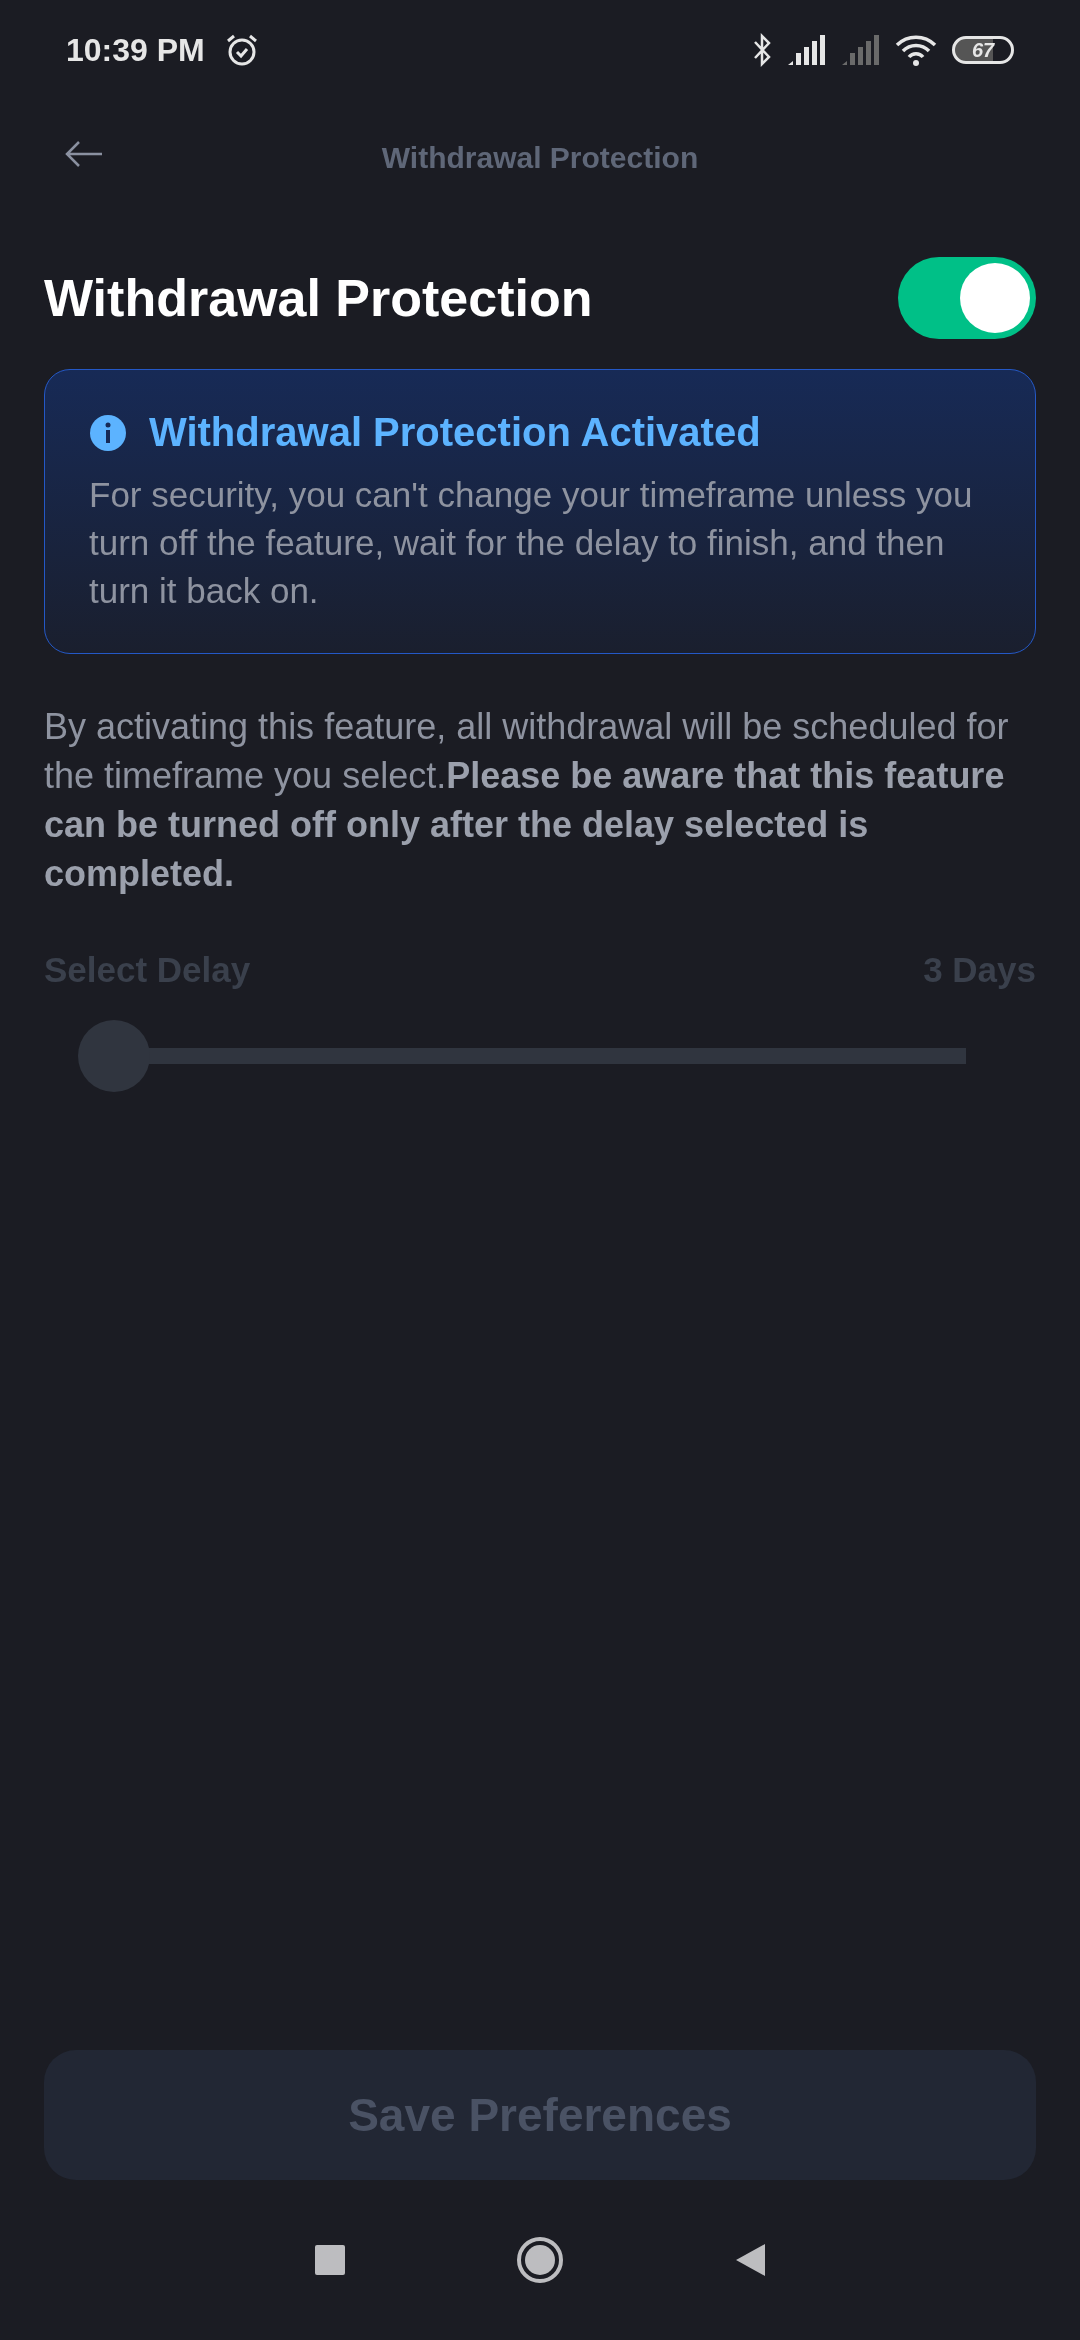  I want to click on alarm-icon, so click(241, 50).